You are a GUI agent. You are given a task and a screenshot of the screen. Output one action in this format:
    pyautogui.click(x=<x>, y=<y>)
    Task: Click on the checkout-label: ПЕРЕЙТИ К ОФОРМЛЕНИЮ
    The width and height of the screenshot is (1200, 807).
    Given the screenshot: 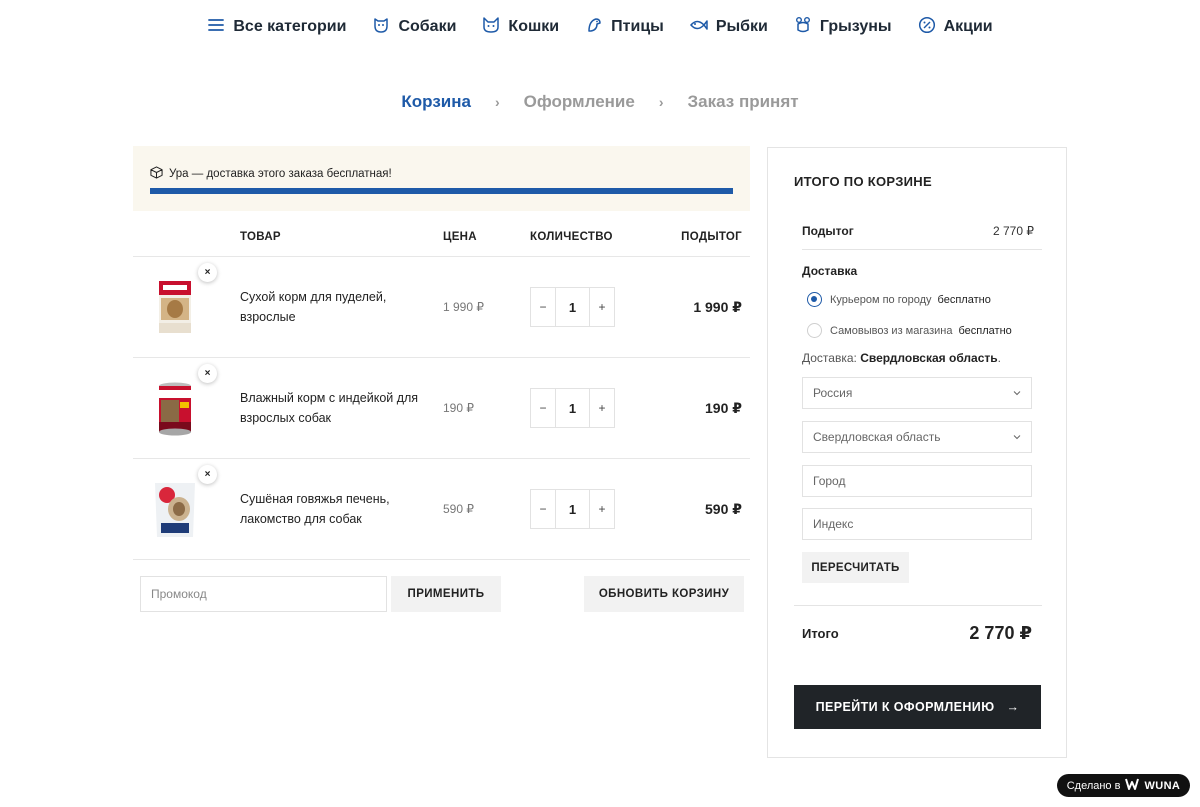 What is the action you would take?
    pyautogui.click(x=905, y=707)
    